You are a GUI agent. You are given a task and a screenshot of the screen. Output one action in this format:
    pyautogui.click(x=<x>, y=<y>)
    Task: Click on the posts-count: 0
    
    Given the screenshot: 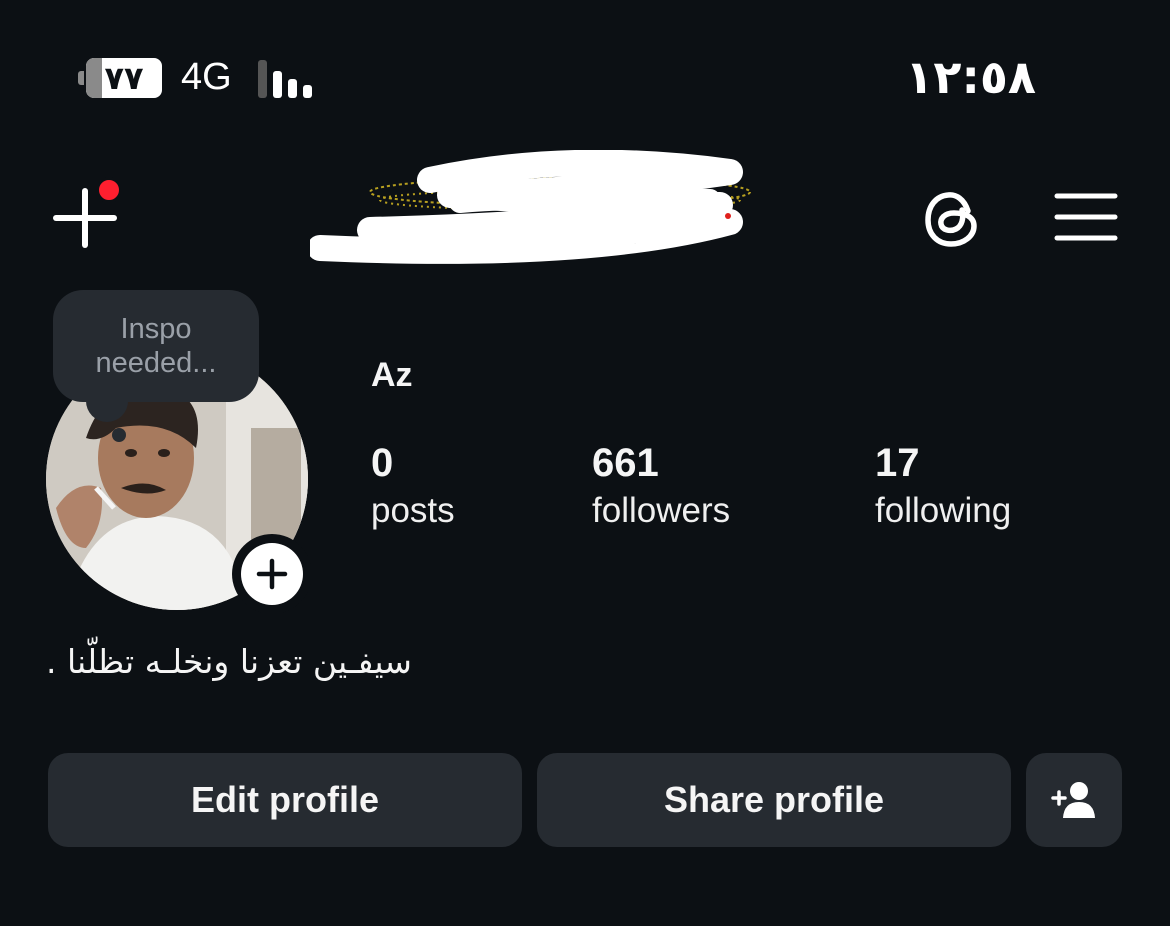 What is the action you would take?
    pyautogui.click(x=382, y=463)
    